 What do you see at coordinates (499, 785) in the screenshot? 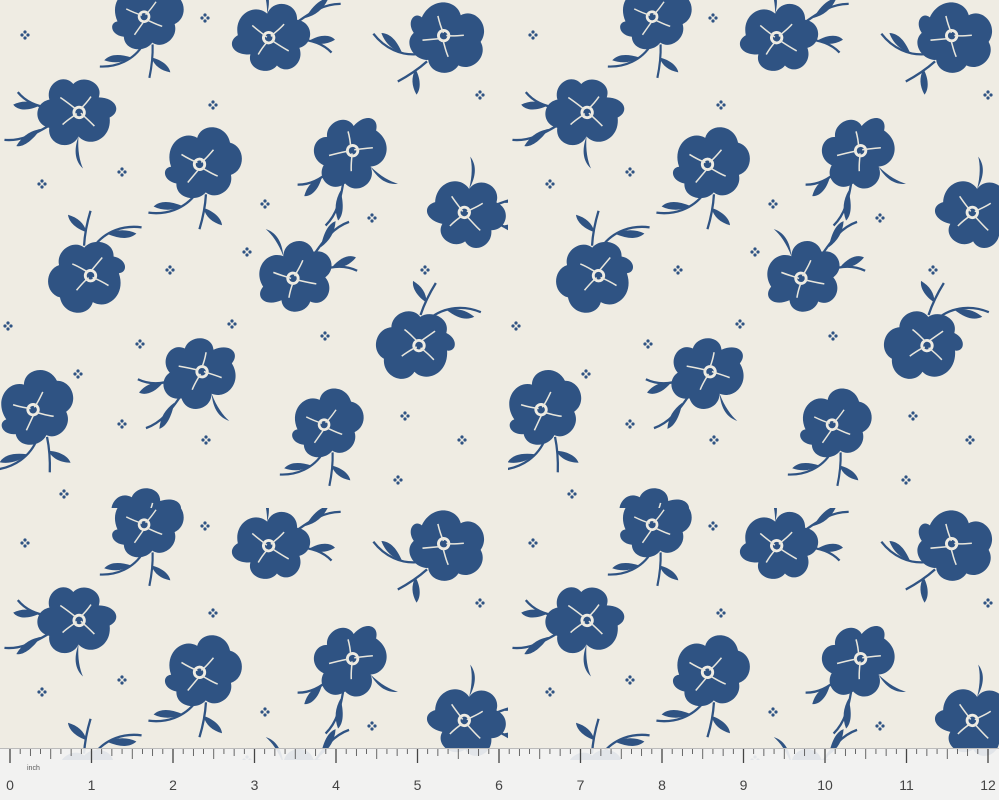
I see `ruler-number: 6` at bounding box center [499, 785].